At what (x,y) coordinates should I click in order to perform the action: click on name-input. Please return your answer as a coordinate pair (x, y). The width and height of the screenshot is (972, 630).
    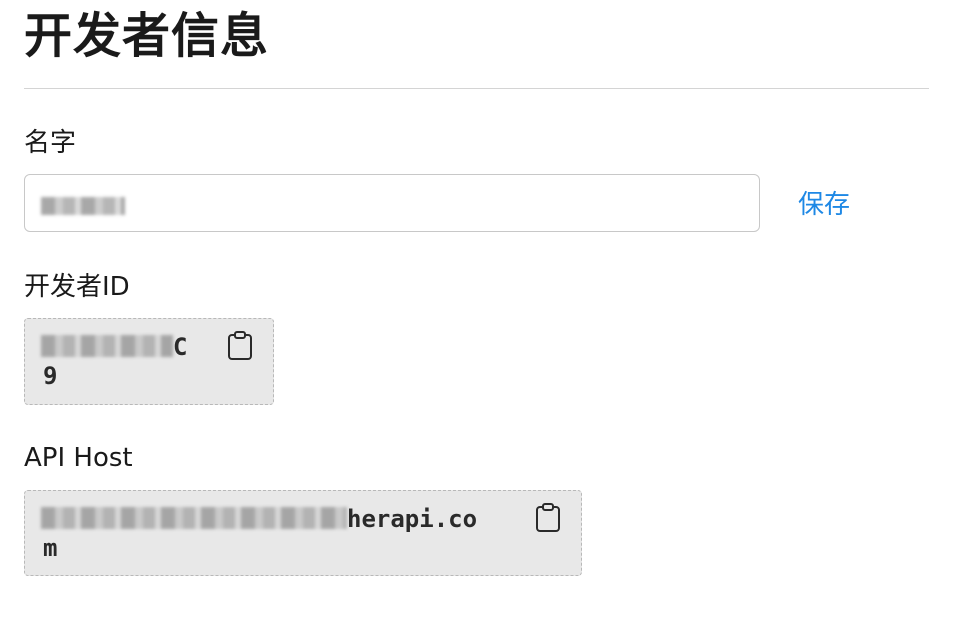
    Looking at the image, I should click on (392, 203).